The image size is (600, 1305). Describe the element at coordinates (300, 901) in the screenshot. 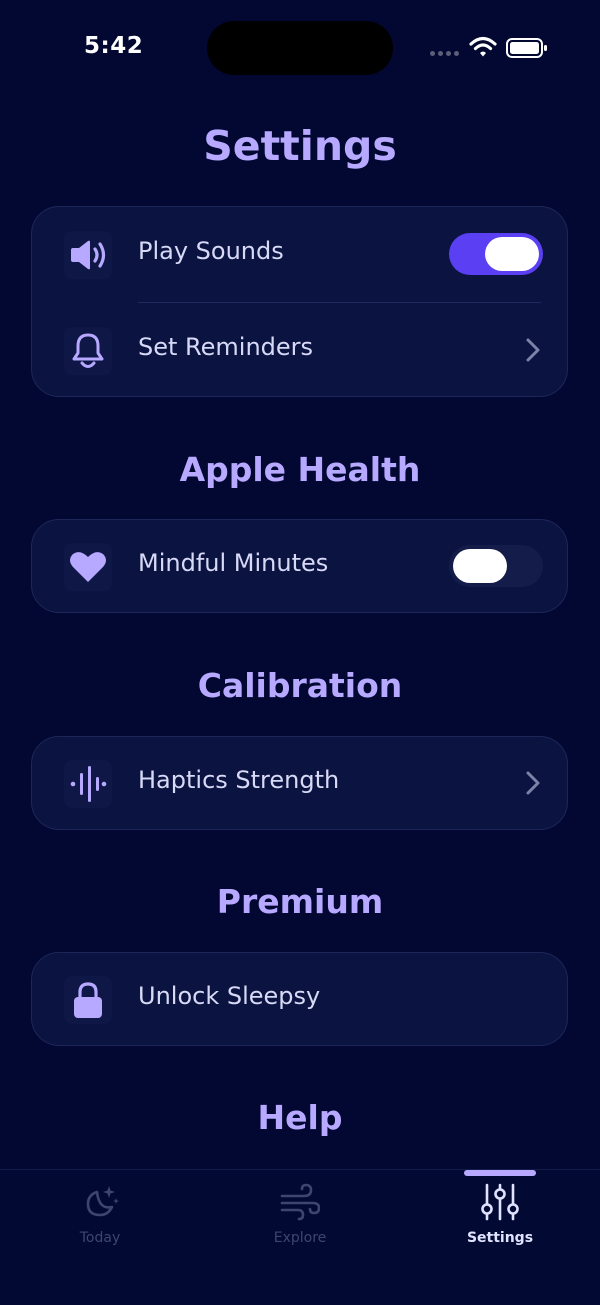

I see `premium-title: Premium` at that location.